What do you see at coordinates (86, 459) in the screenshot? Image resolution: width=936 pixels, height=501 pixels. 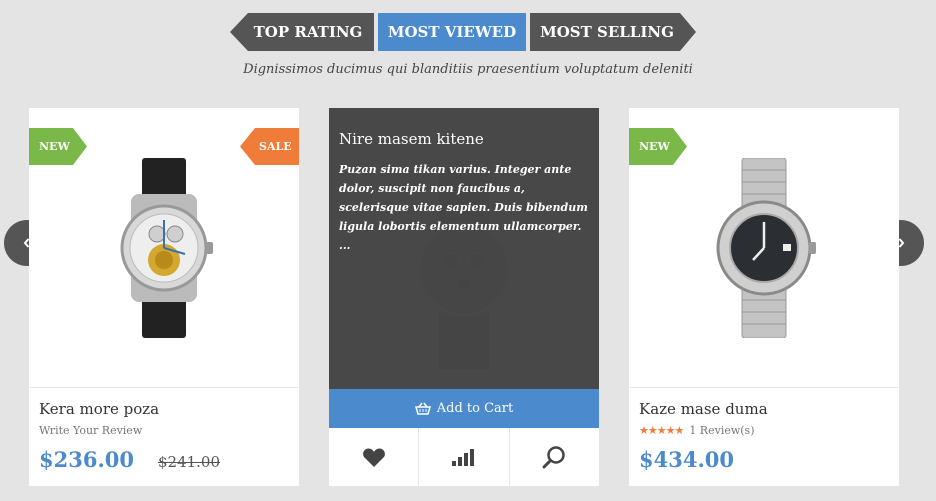 I see `product-price: $236.00` at bounding box center [86, 459].